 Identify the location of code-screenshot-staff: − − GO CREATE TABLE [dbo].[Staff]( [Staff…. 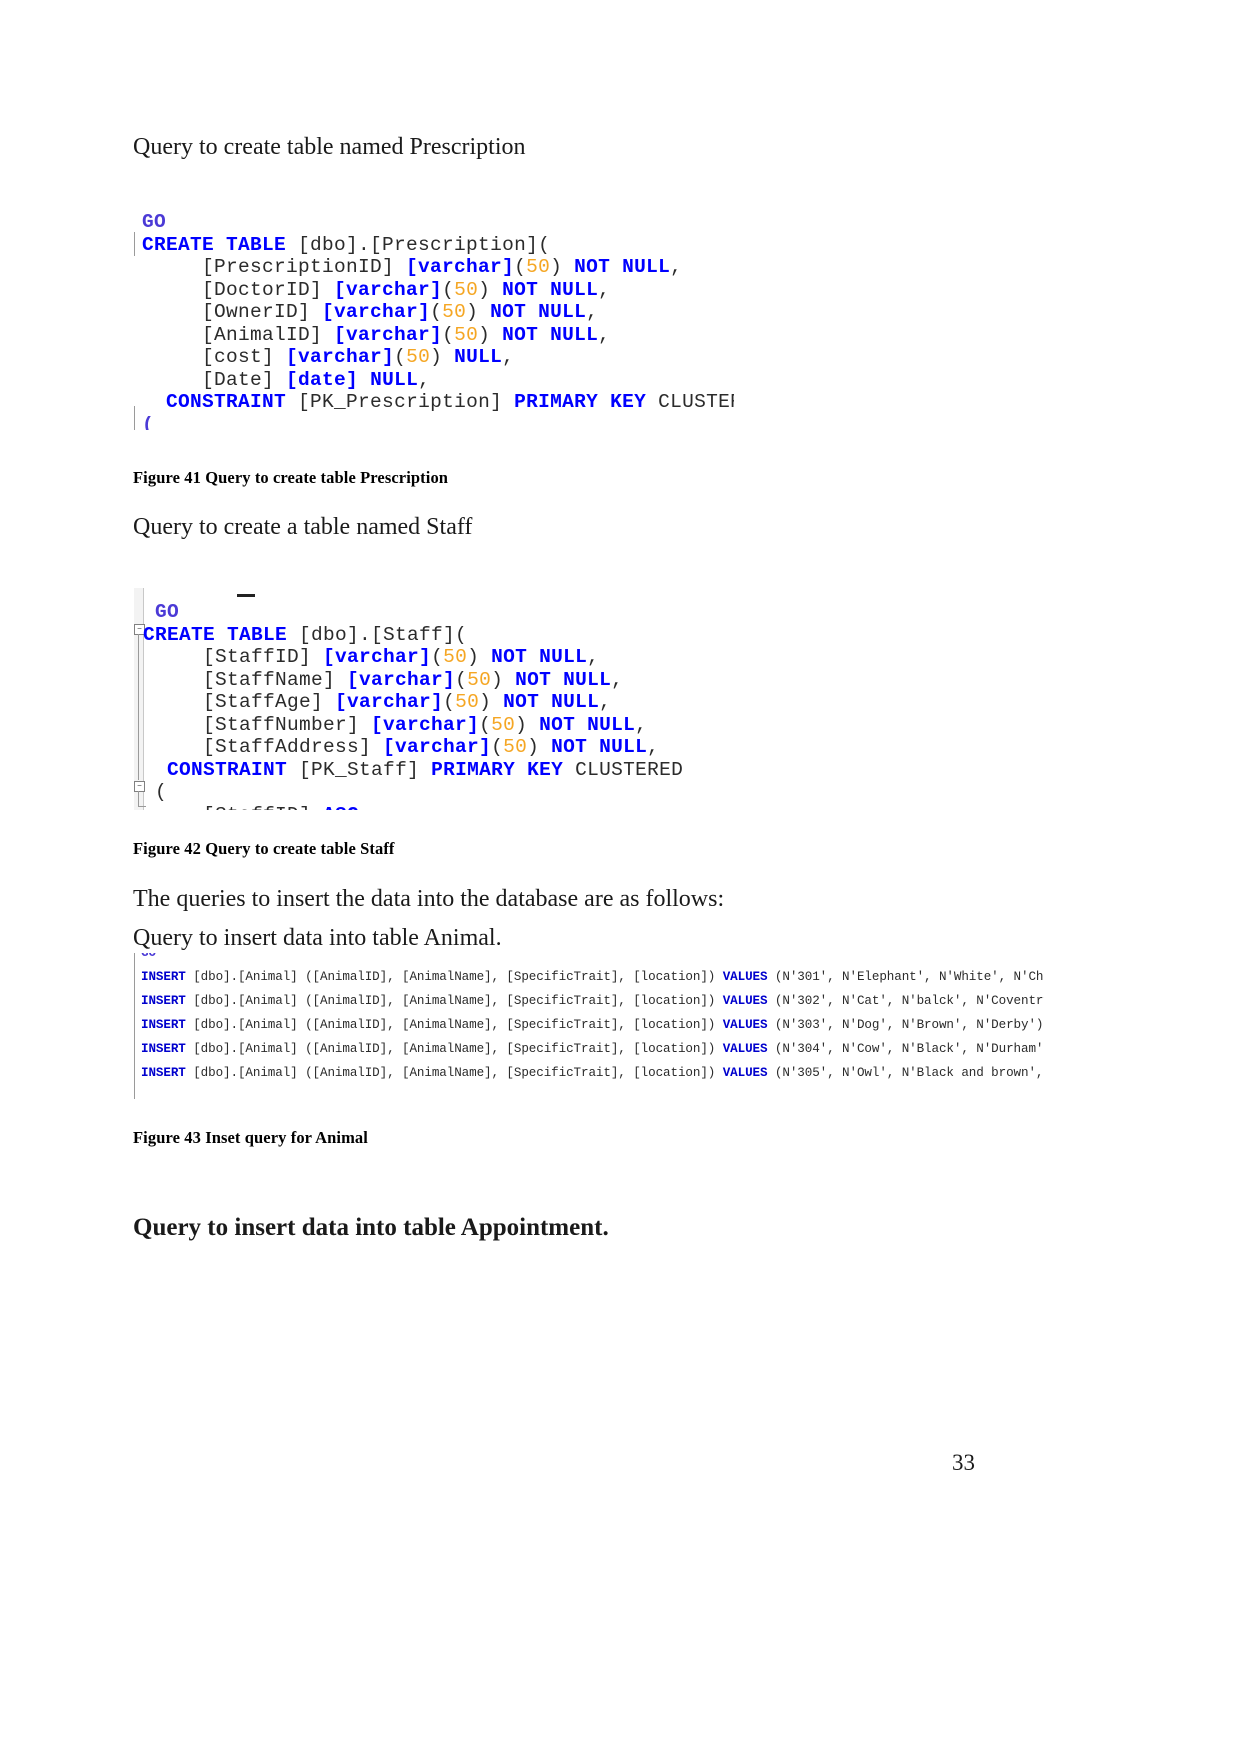
(414, 699).